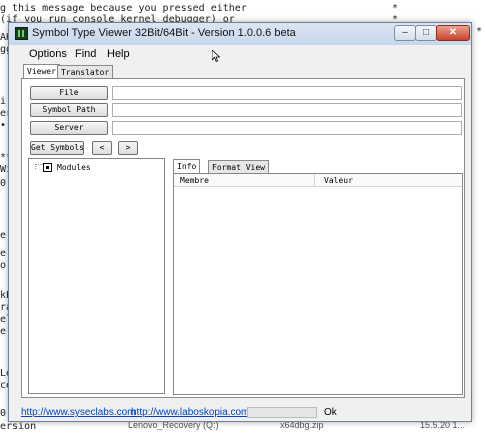  Describe the element at coordinates (85, 72) in the screenshot. I see `tab-translator: Translator` at that location.